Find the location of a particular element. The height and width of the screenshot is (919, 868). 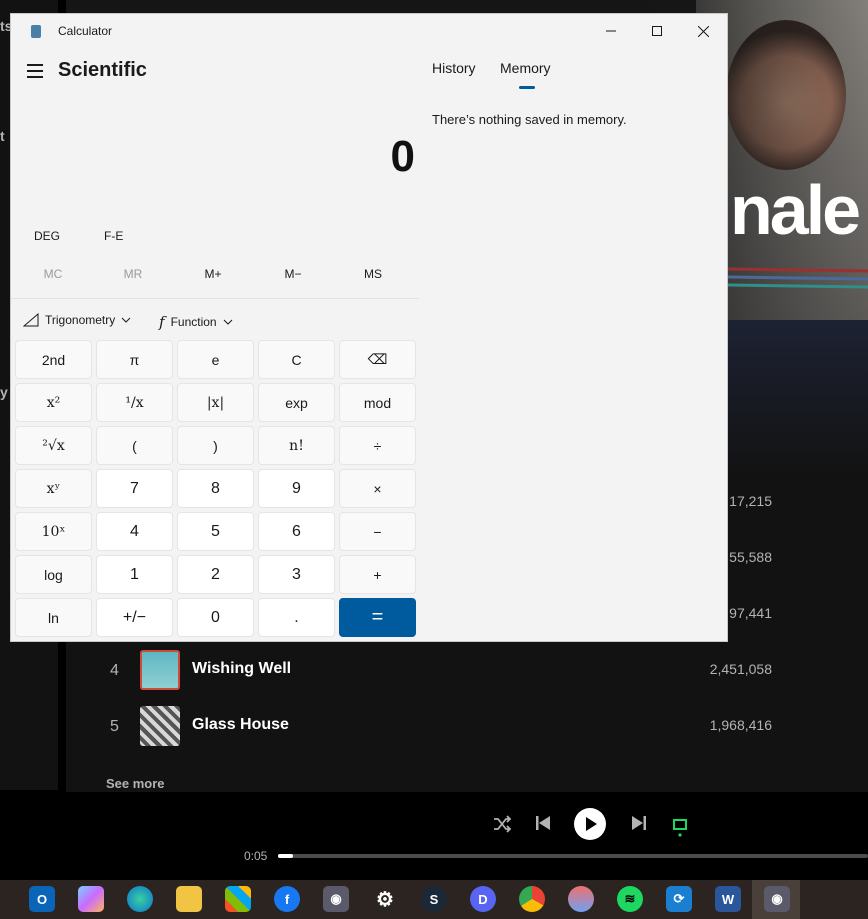

trigonometry-label: Trigonometry is located at coordinates (80, 320).